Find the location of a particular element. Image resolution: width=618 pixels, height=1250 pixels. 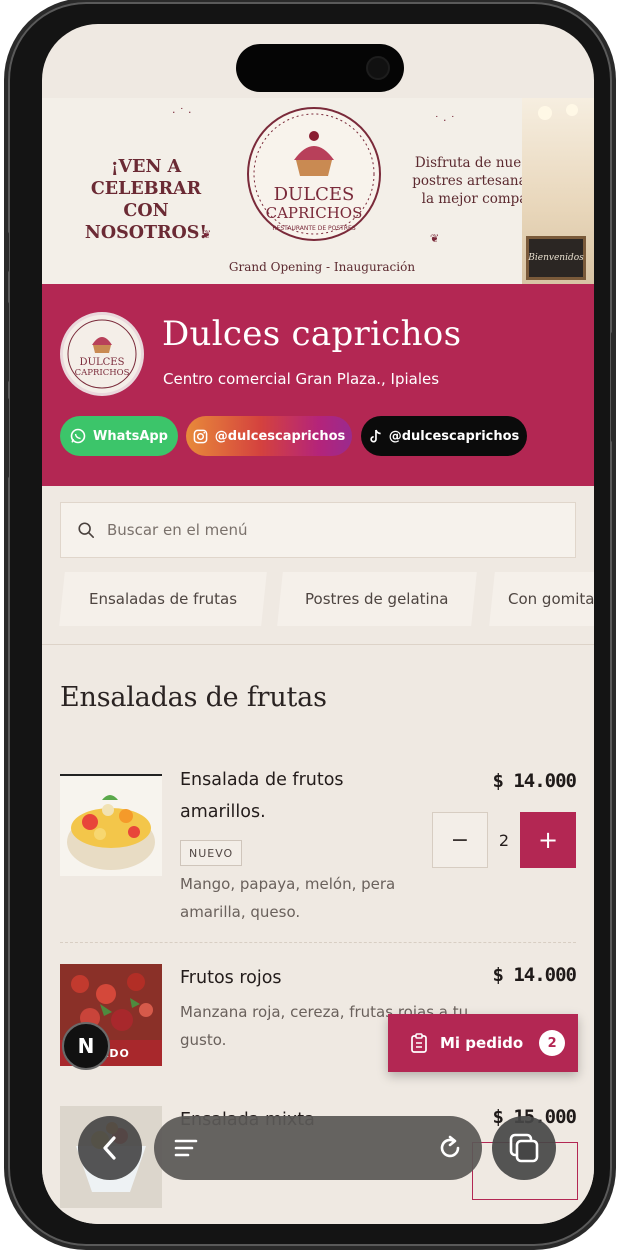

address-bar is located at coordinates (318, 1148).